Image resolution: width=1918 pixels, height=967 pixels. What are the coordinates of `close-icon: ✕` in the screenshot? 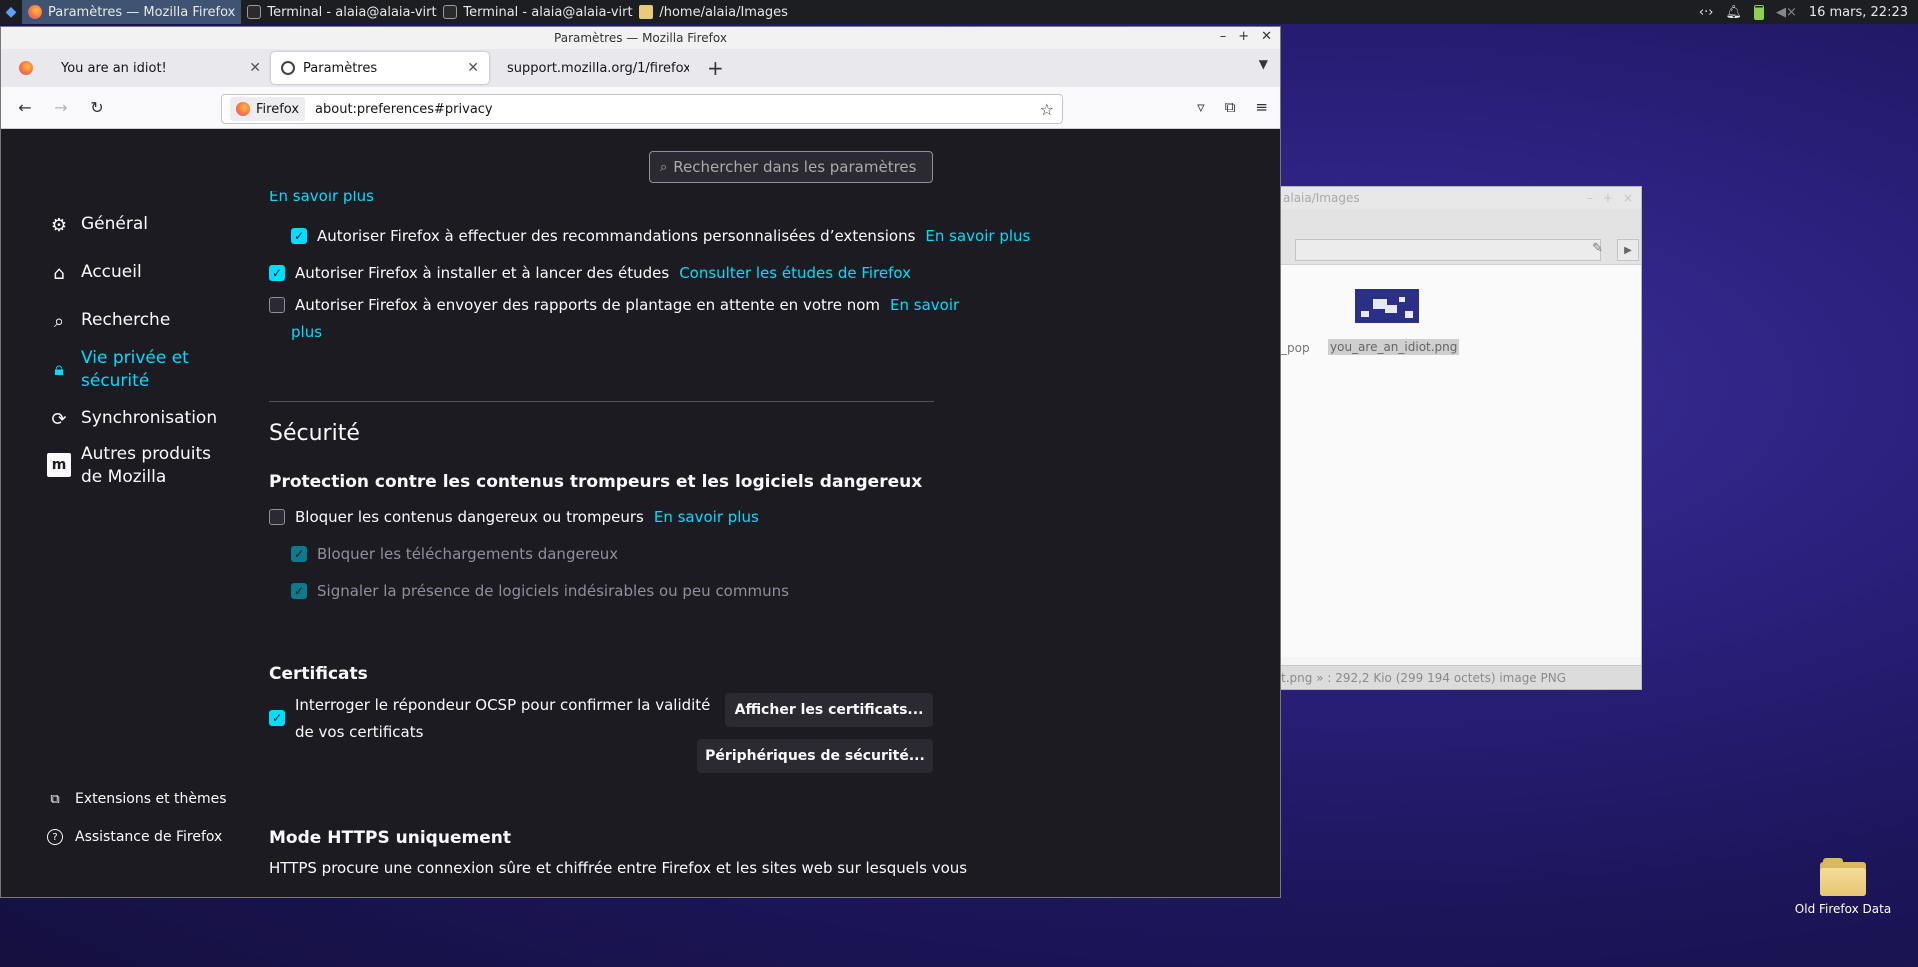 It's located at (1266, 36).